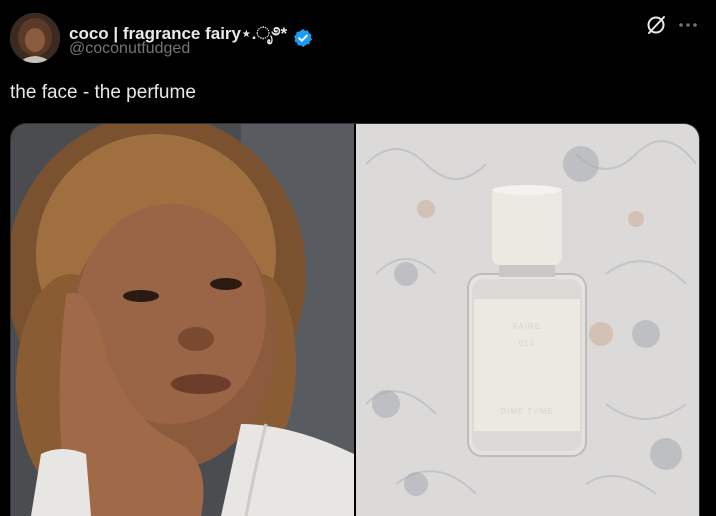 The image size is (716, 516). What do you see at coordinates (129, 49) in the screenshot?
I see `author-handle: @coconutfudged` at bounding box center [129, 49].